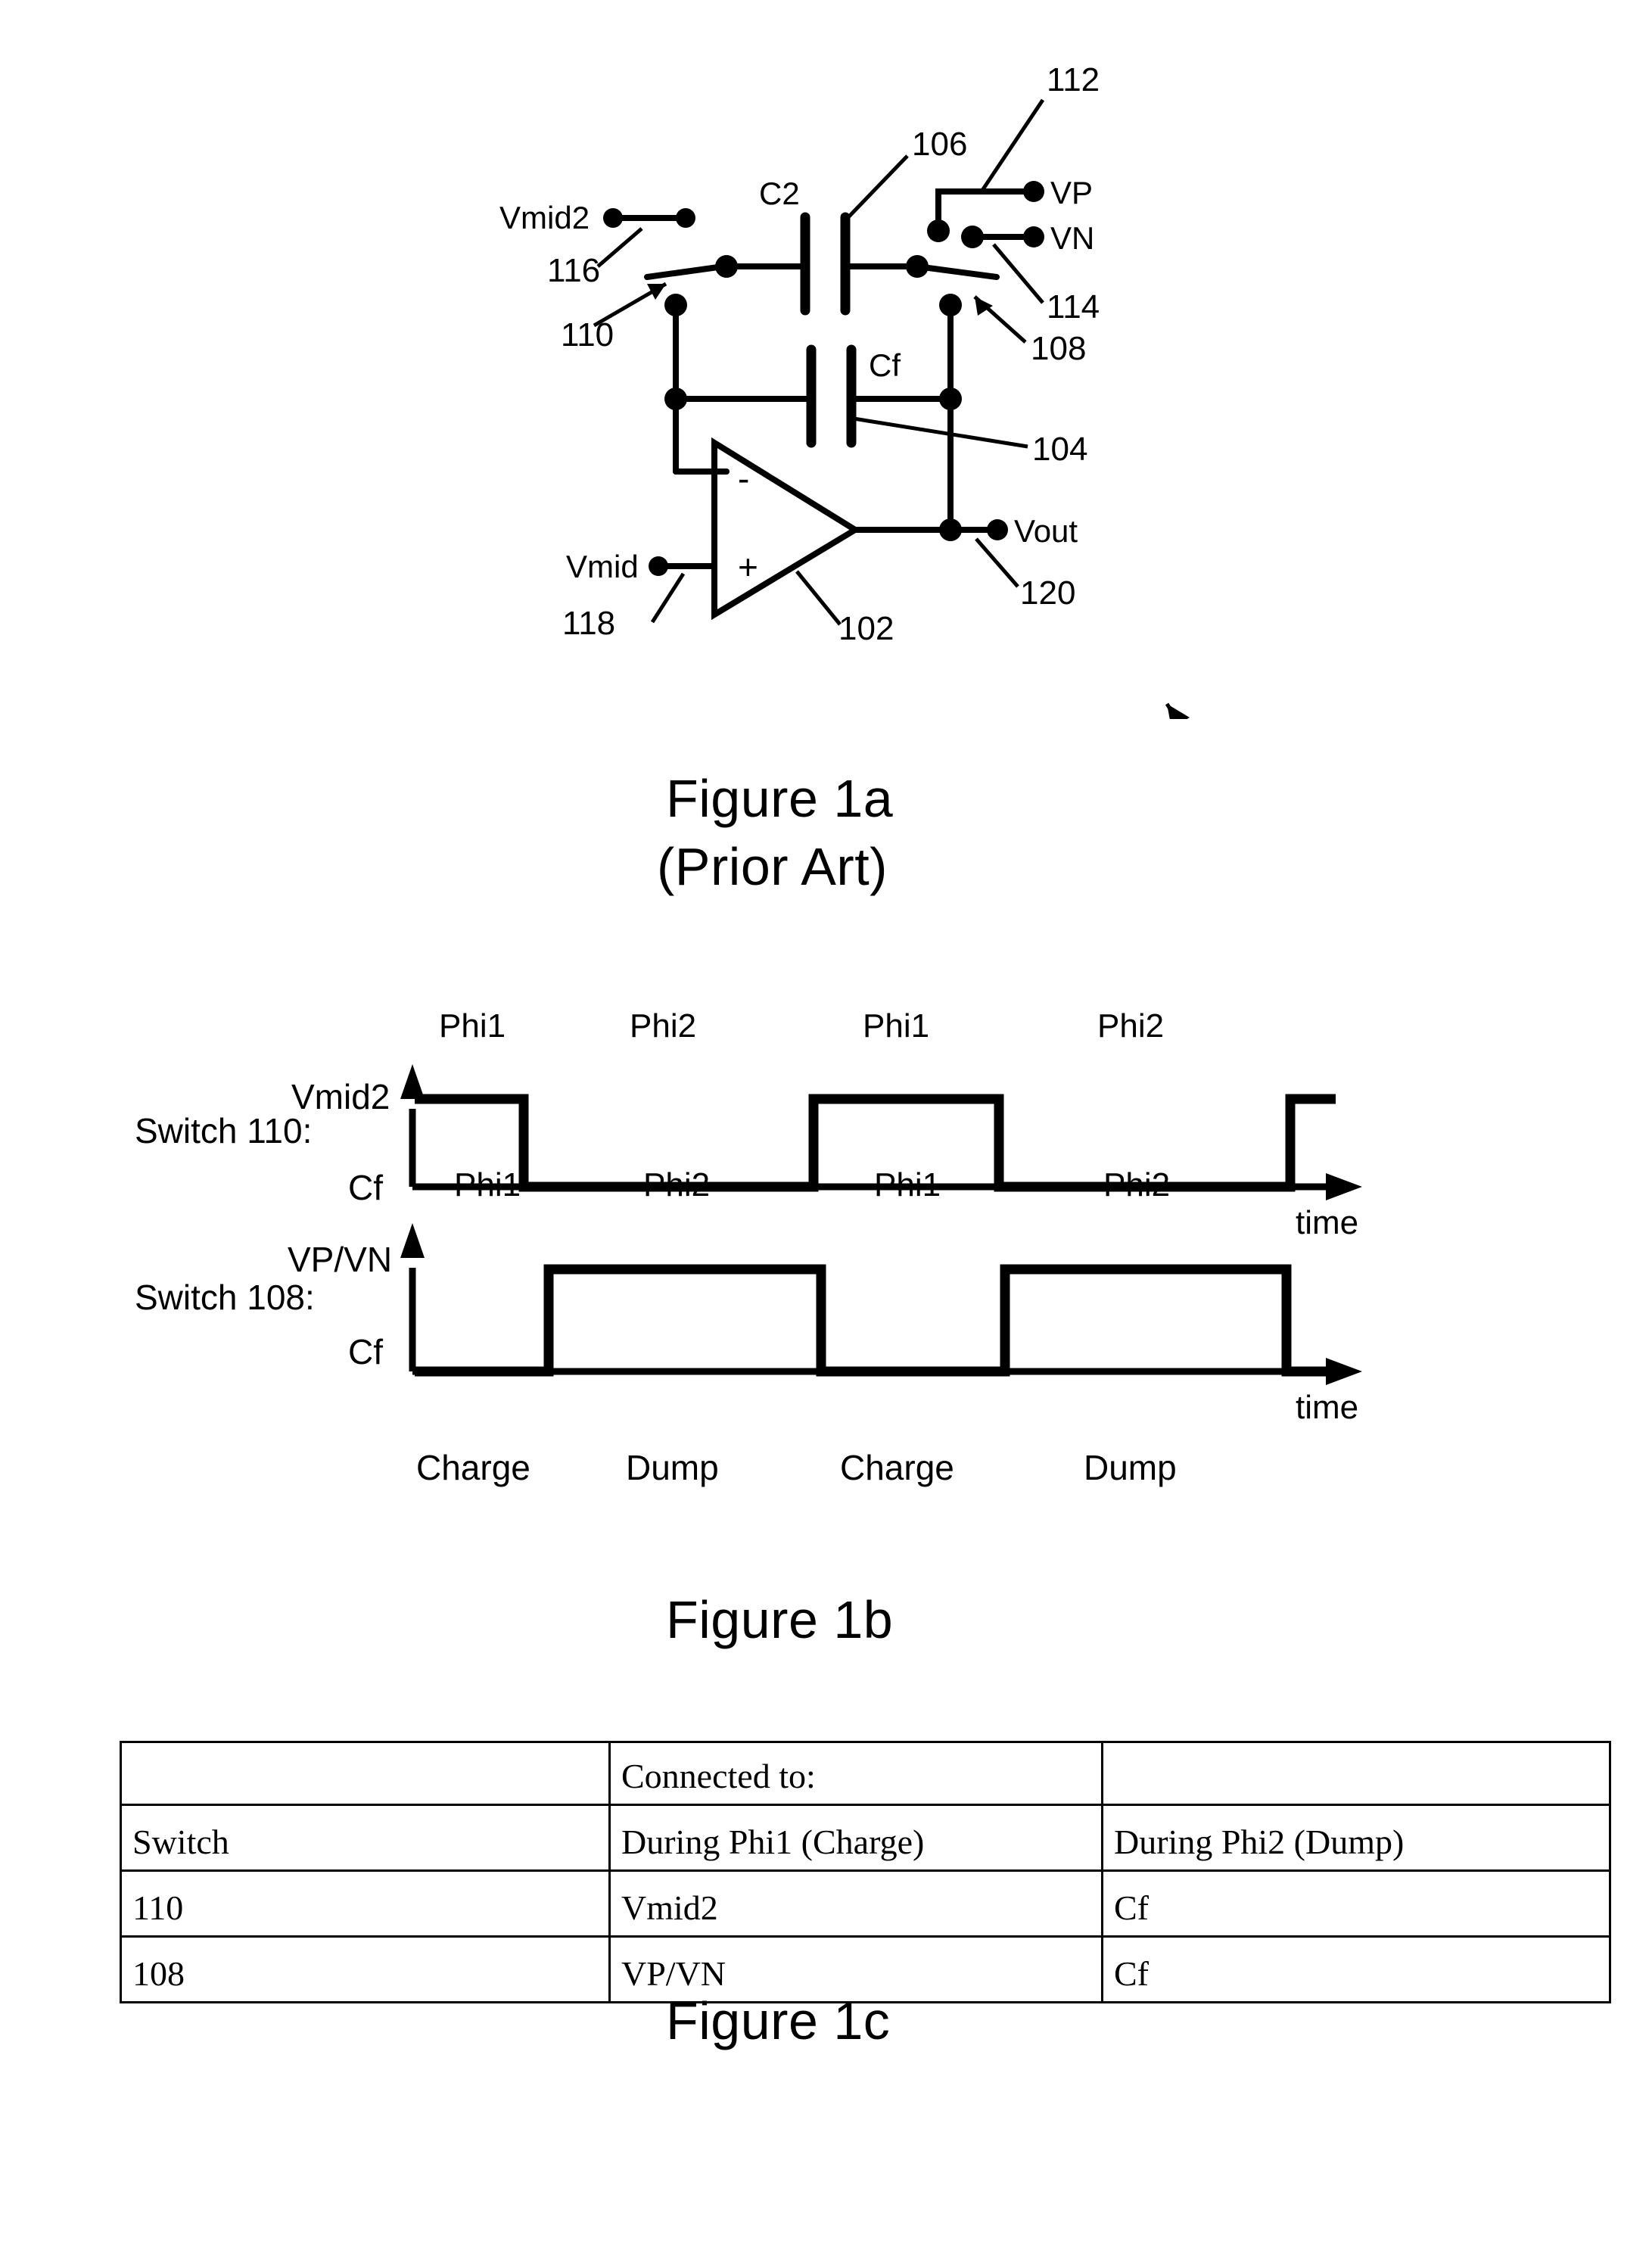 The height and width of the screenshot is (2257, 1652). Describe the element at coordinates (885, 365) in the screenshot. I see `cf-label: Cf` at that location.